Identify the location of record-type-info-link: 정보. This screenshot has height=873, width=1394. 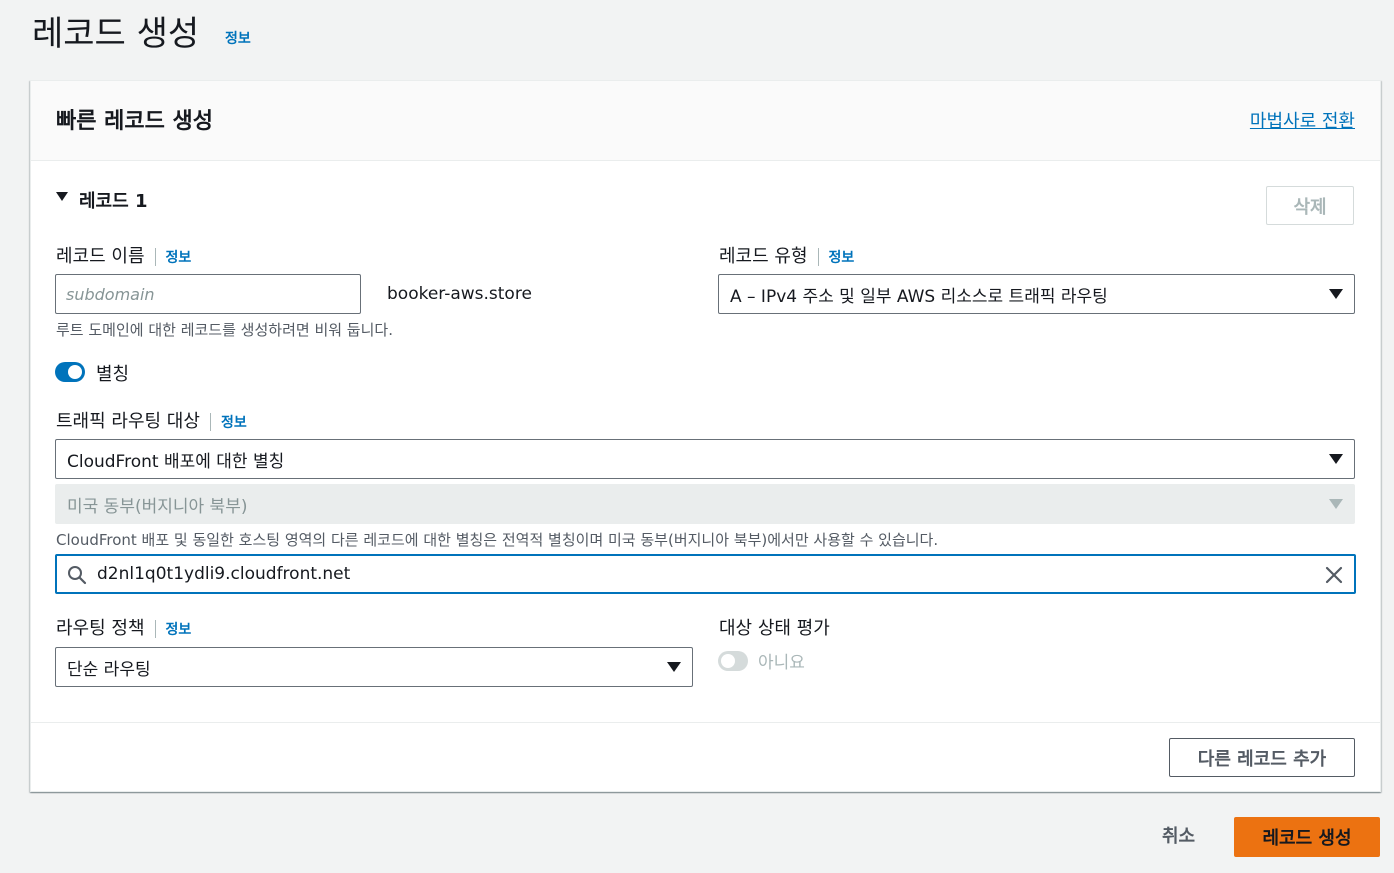
(842, 258).